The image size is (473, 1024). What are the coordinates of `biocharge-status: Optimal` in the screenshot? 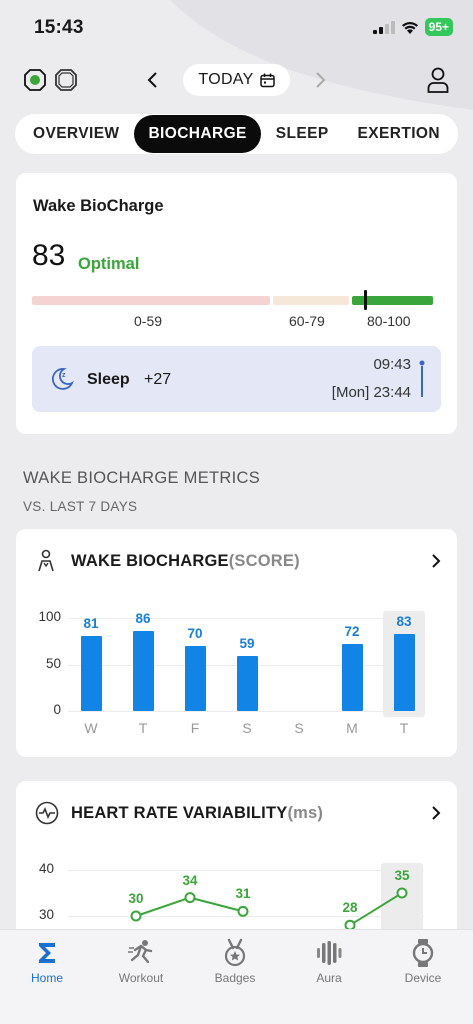 It's located at (109, 264).